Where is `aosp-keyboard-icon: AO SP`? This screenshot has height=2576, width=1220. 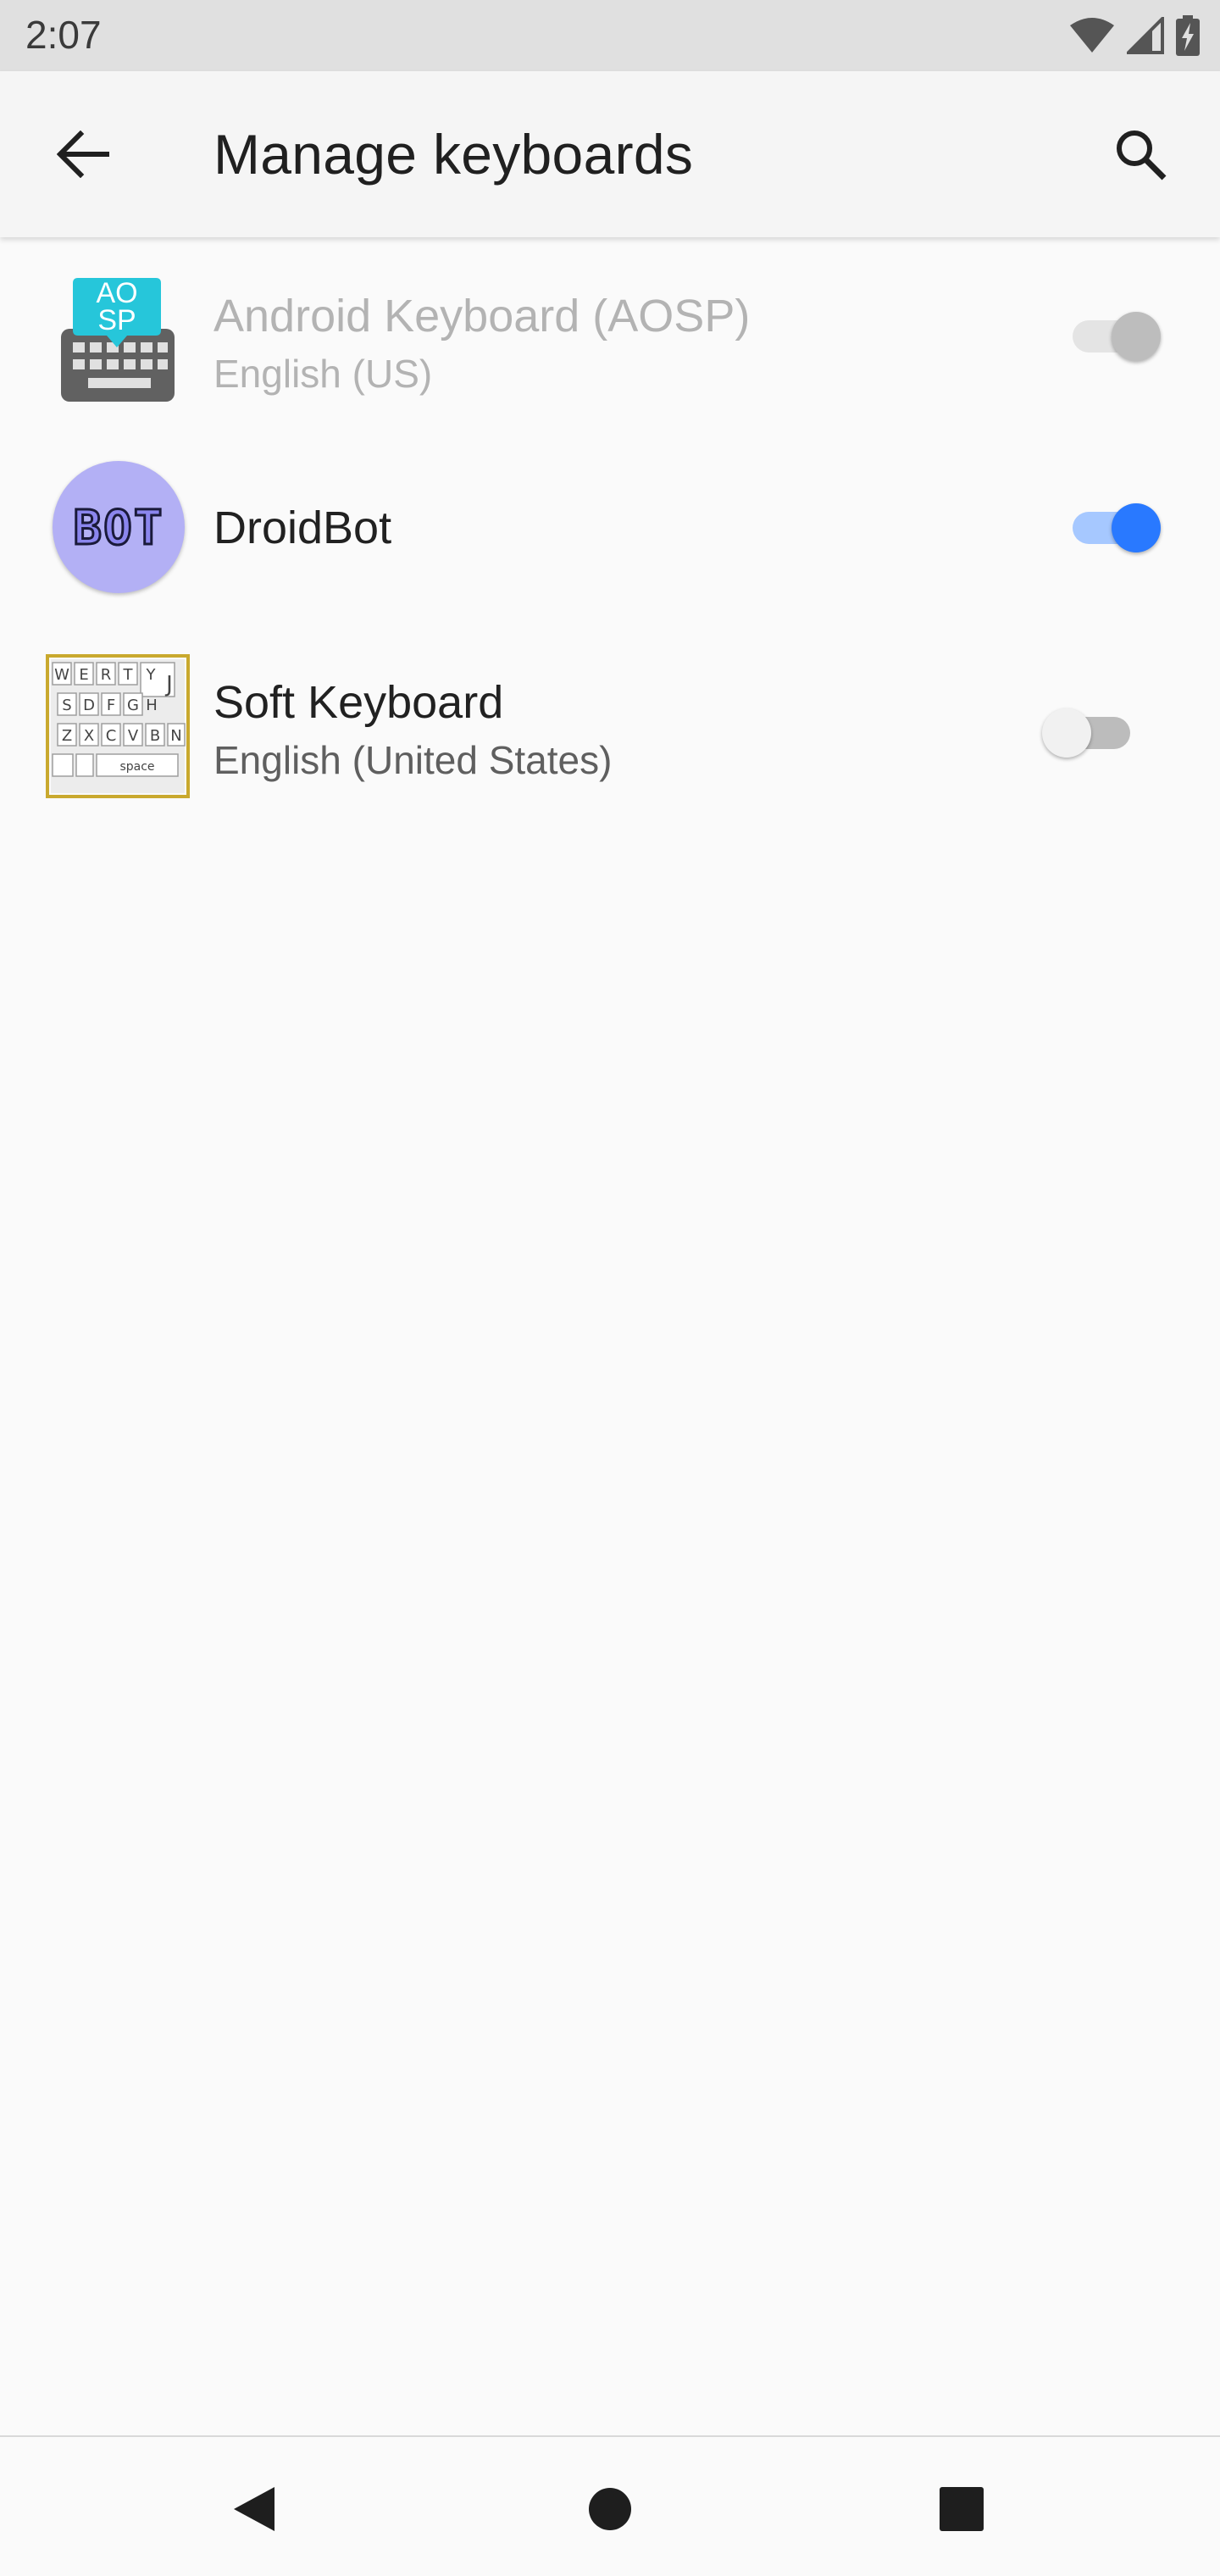 aosp-keyboard-icon: AO SP is located at coordinates (118, 339).